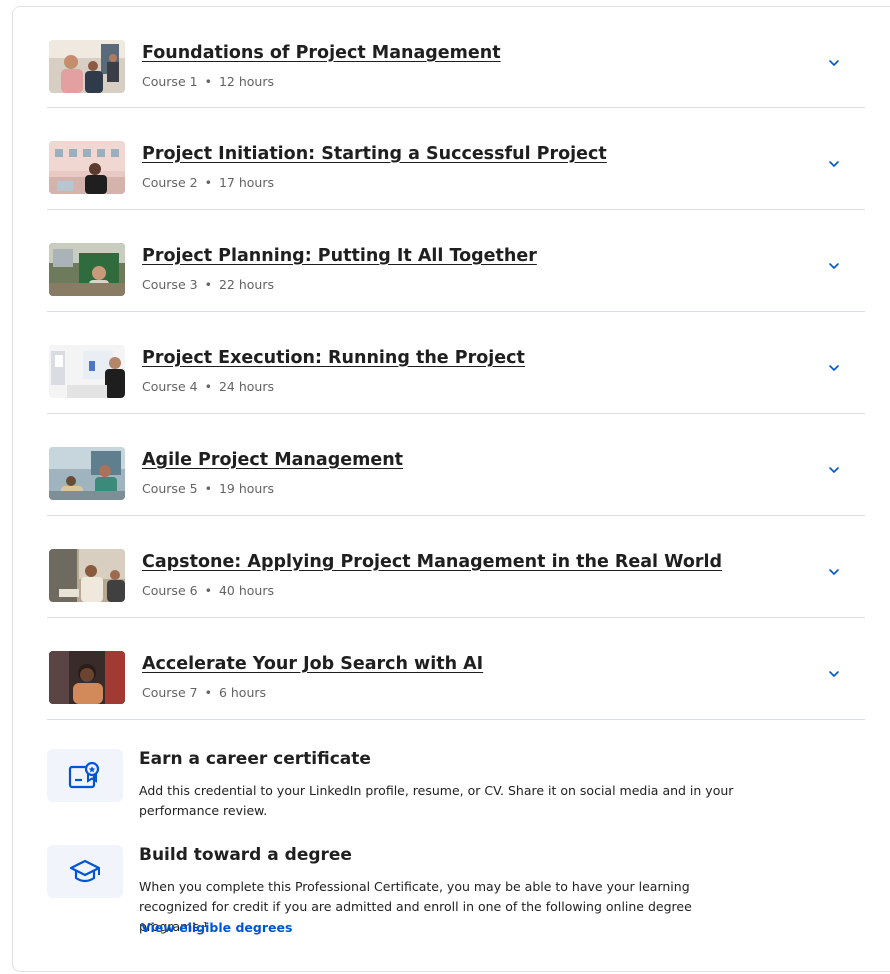 This screenshot has height=974, width=890. What do you see at coordinates (321, 53) in the screenshot?
I see `course-title: Foundations of Project Management` at bounding box center [321, 53].